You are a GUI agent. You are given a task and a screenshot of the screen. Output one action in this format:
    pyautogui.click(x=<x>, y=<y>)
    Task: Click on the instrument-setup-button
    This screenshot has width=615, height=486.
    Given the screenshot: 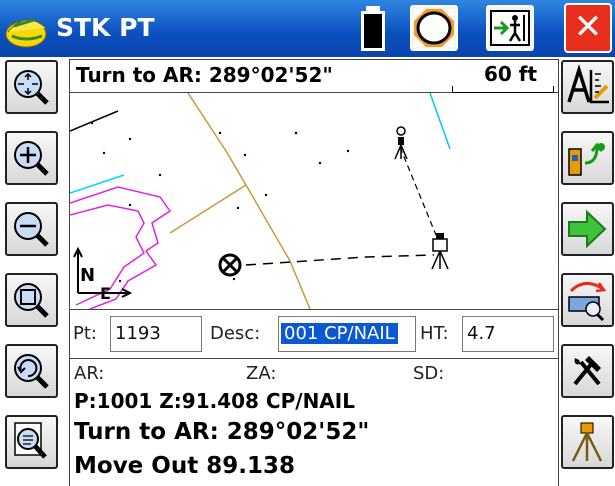 What is the action you would take?
    pyautogui.click(x=587, y=158)
    